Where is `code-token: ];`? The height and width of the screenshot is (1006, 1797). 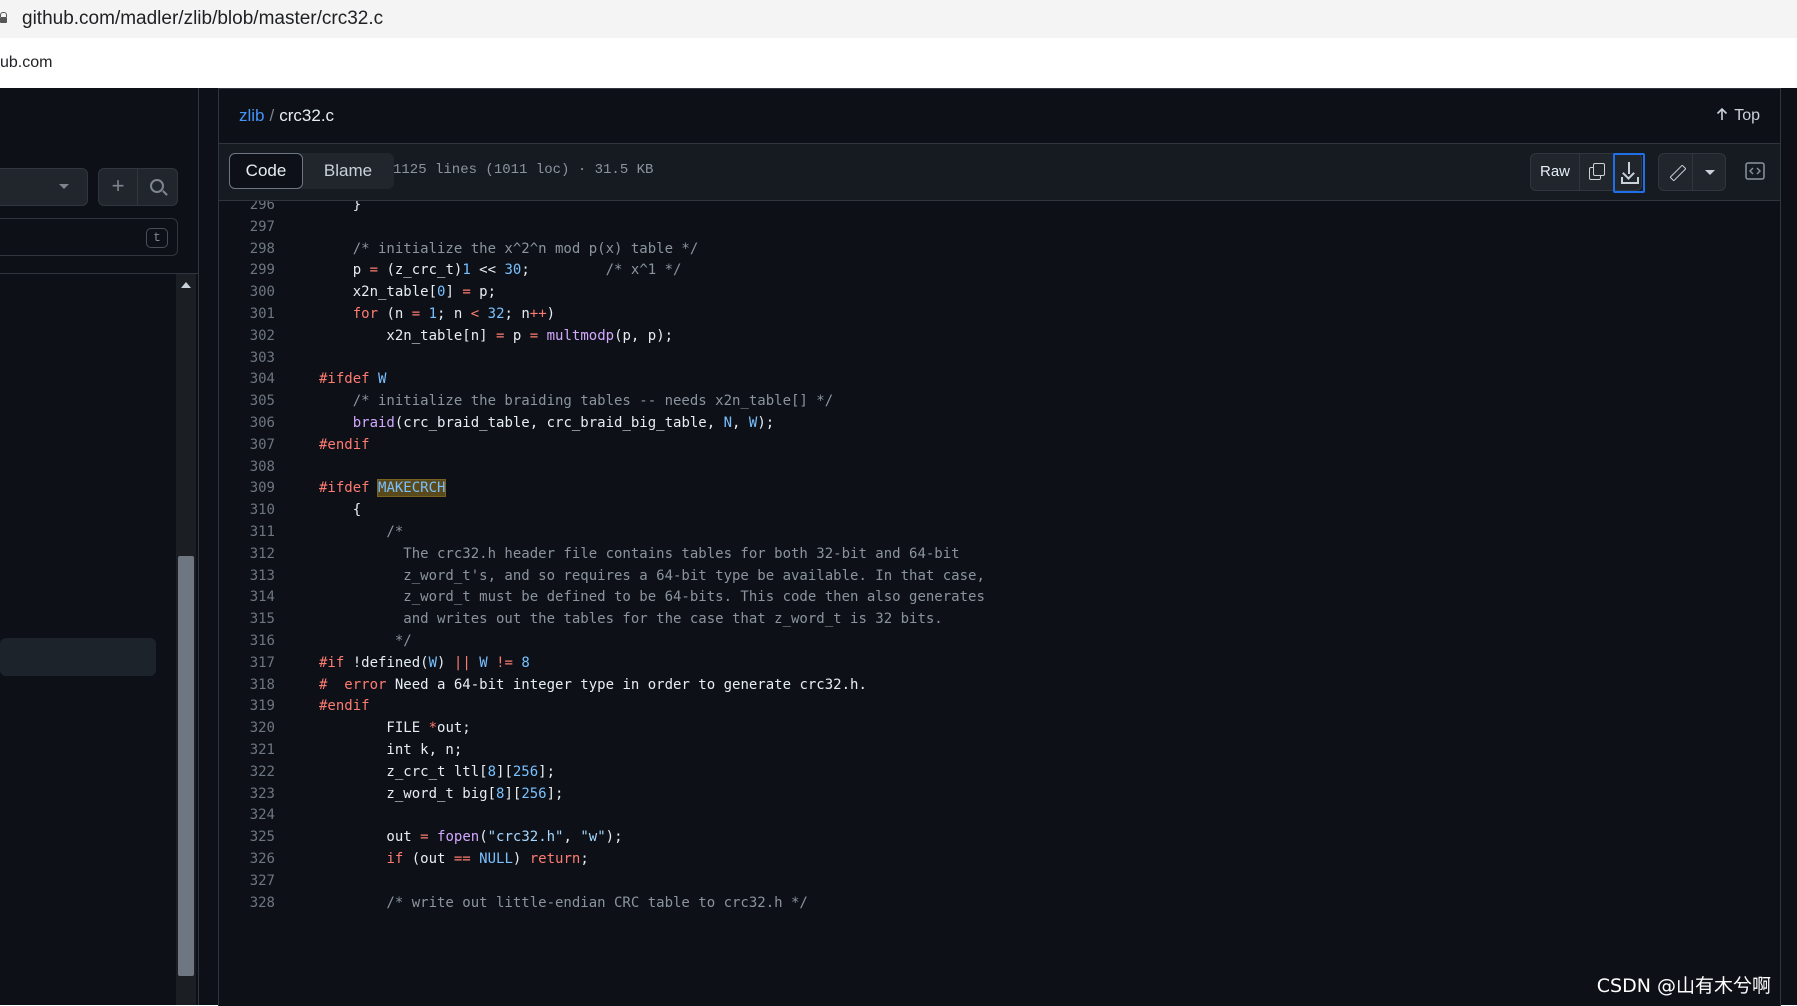 code-token: ]; is located at coordinates (555, 793).